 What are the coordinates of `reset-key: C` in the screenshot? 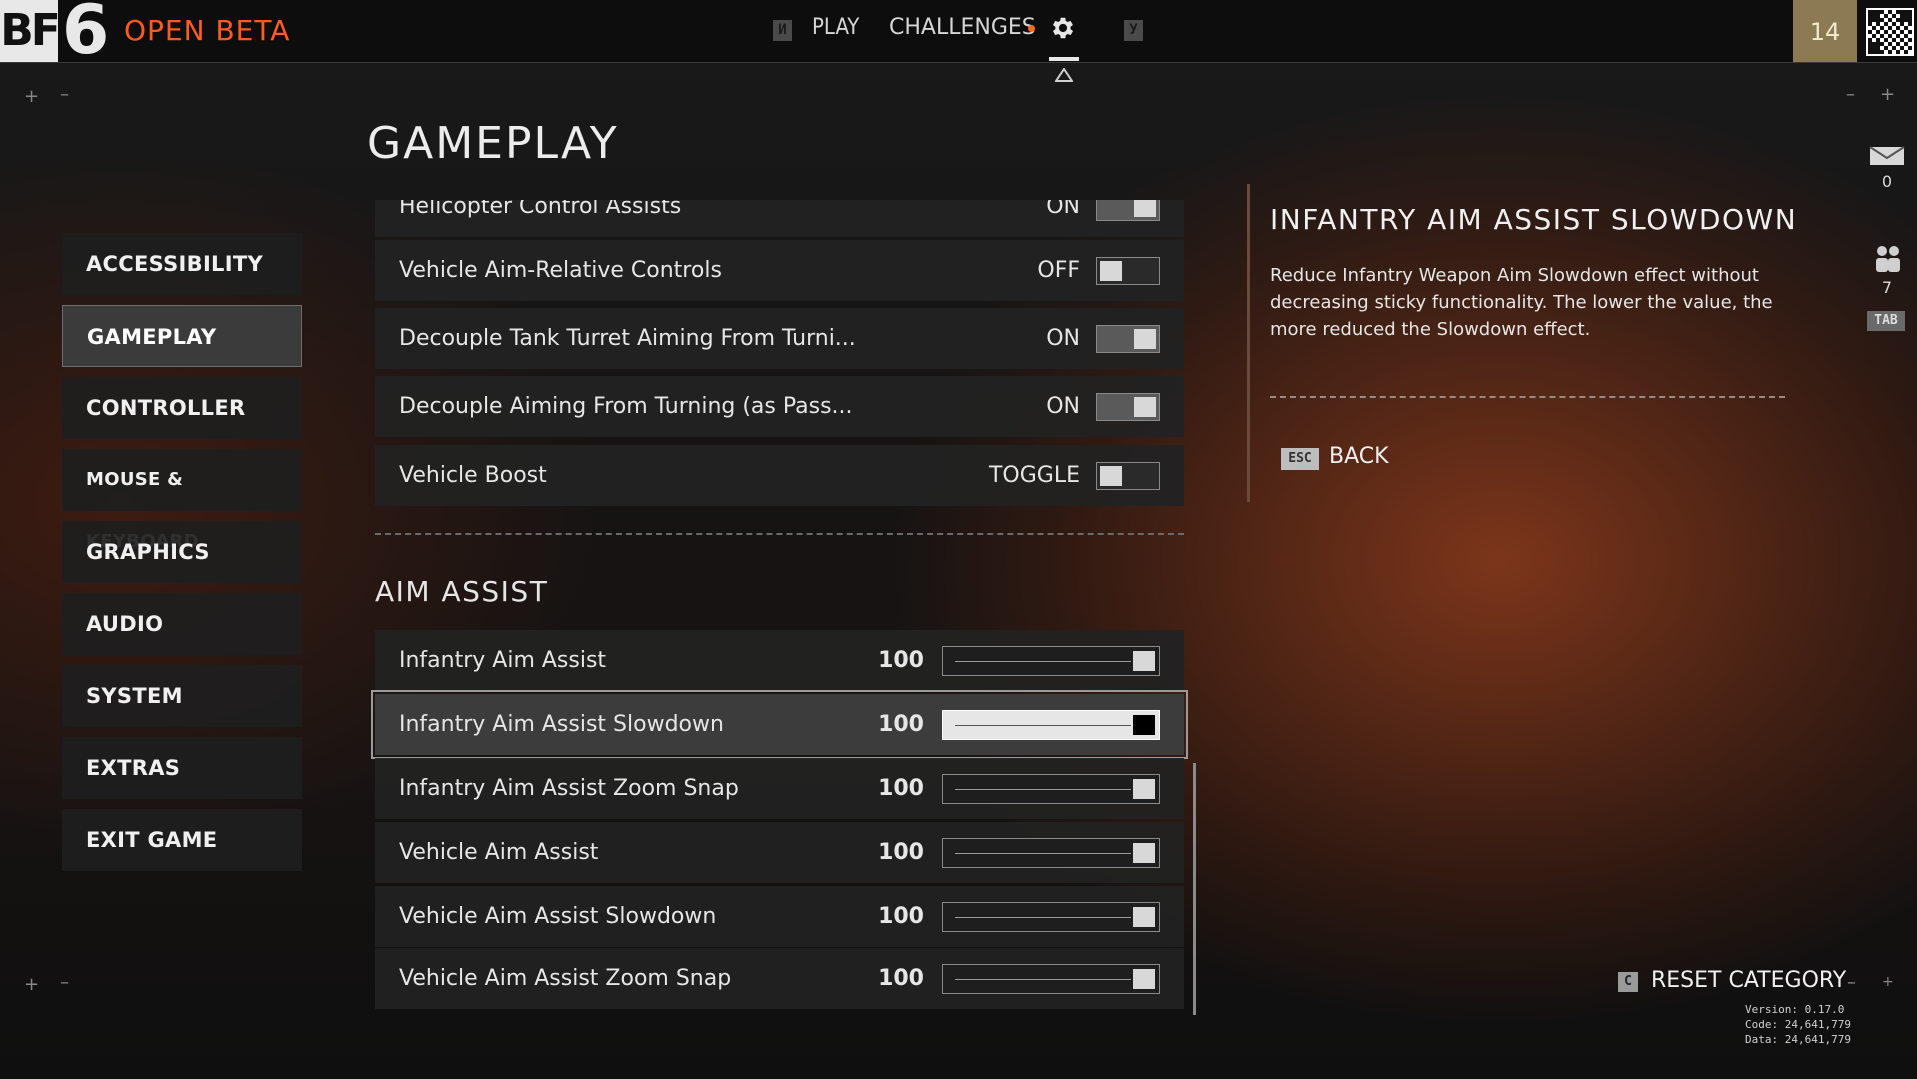 It's located at (1628, 982).